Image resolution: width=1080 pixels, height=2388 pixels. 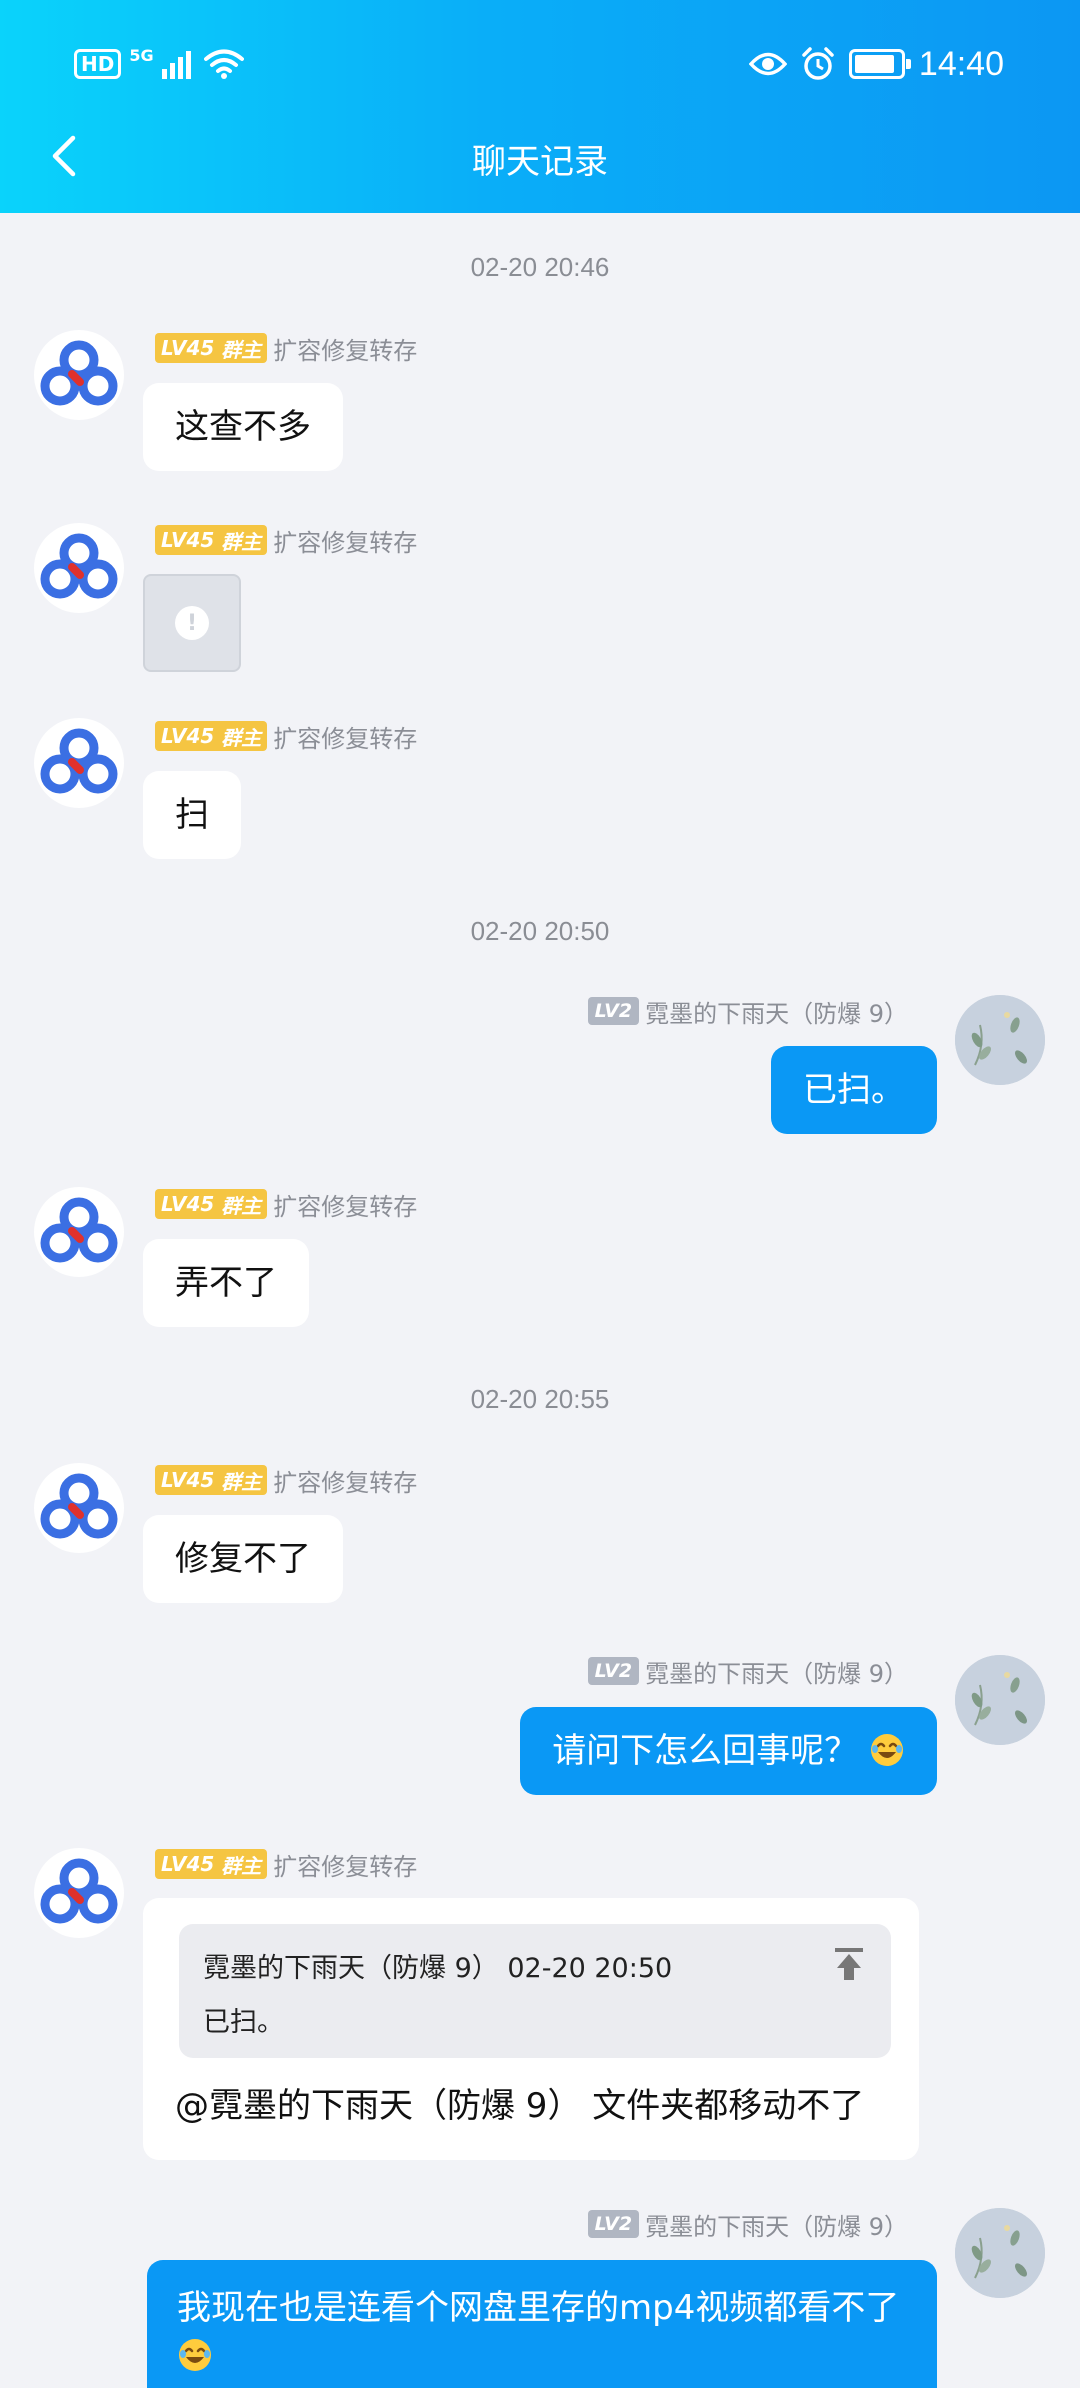 What do you see at coordinates (961, 63) in the screenshot?
I see `status-time: 14:40` at bounding box center [961, 63].